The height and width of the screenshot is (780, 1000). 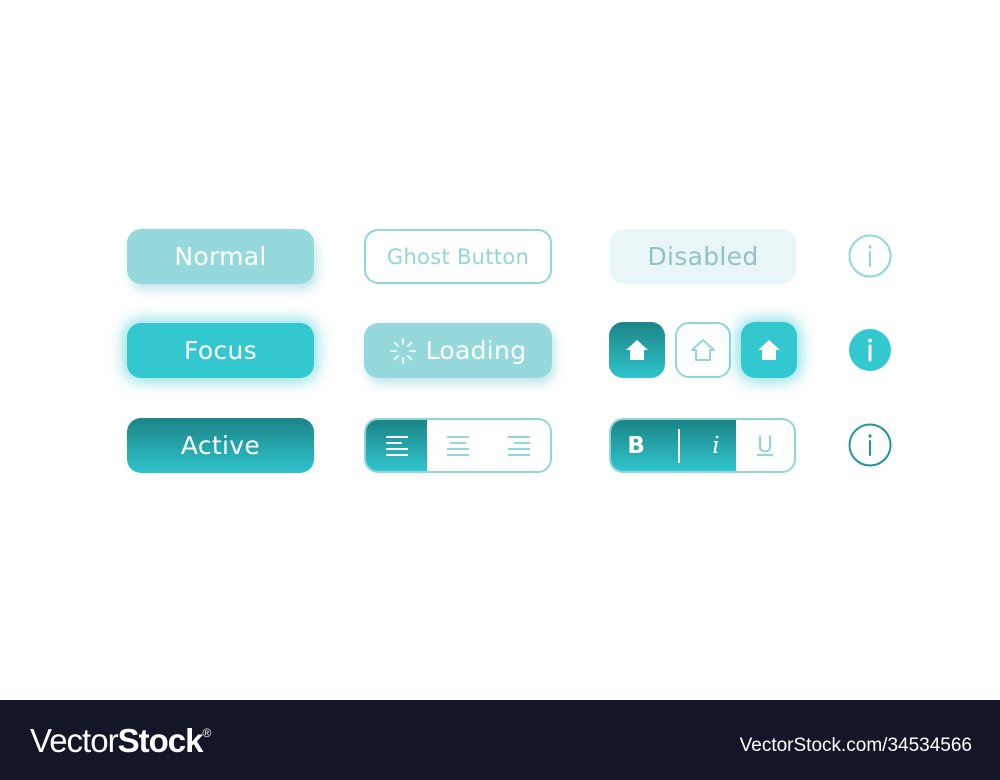 What do you see at coordinates (702, 445) in the screenshot?
I see `text-format-group: B i U` at bounding box center [702, 445].